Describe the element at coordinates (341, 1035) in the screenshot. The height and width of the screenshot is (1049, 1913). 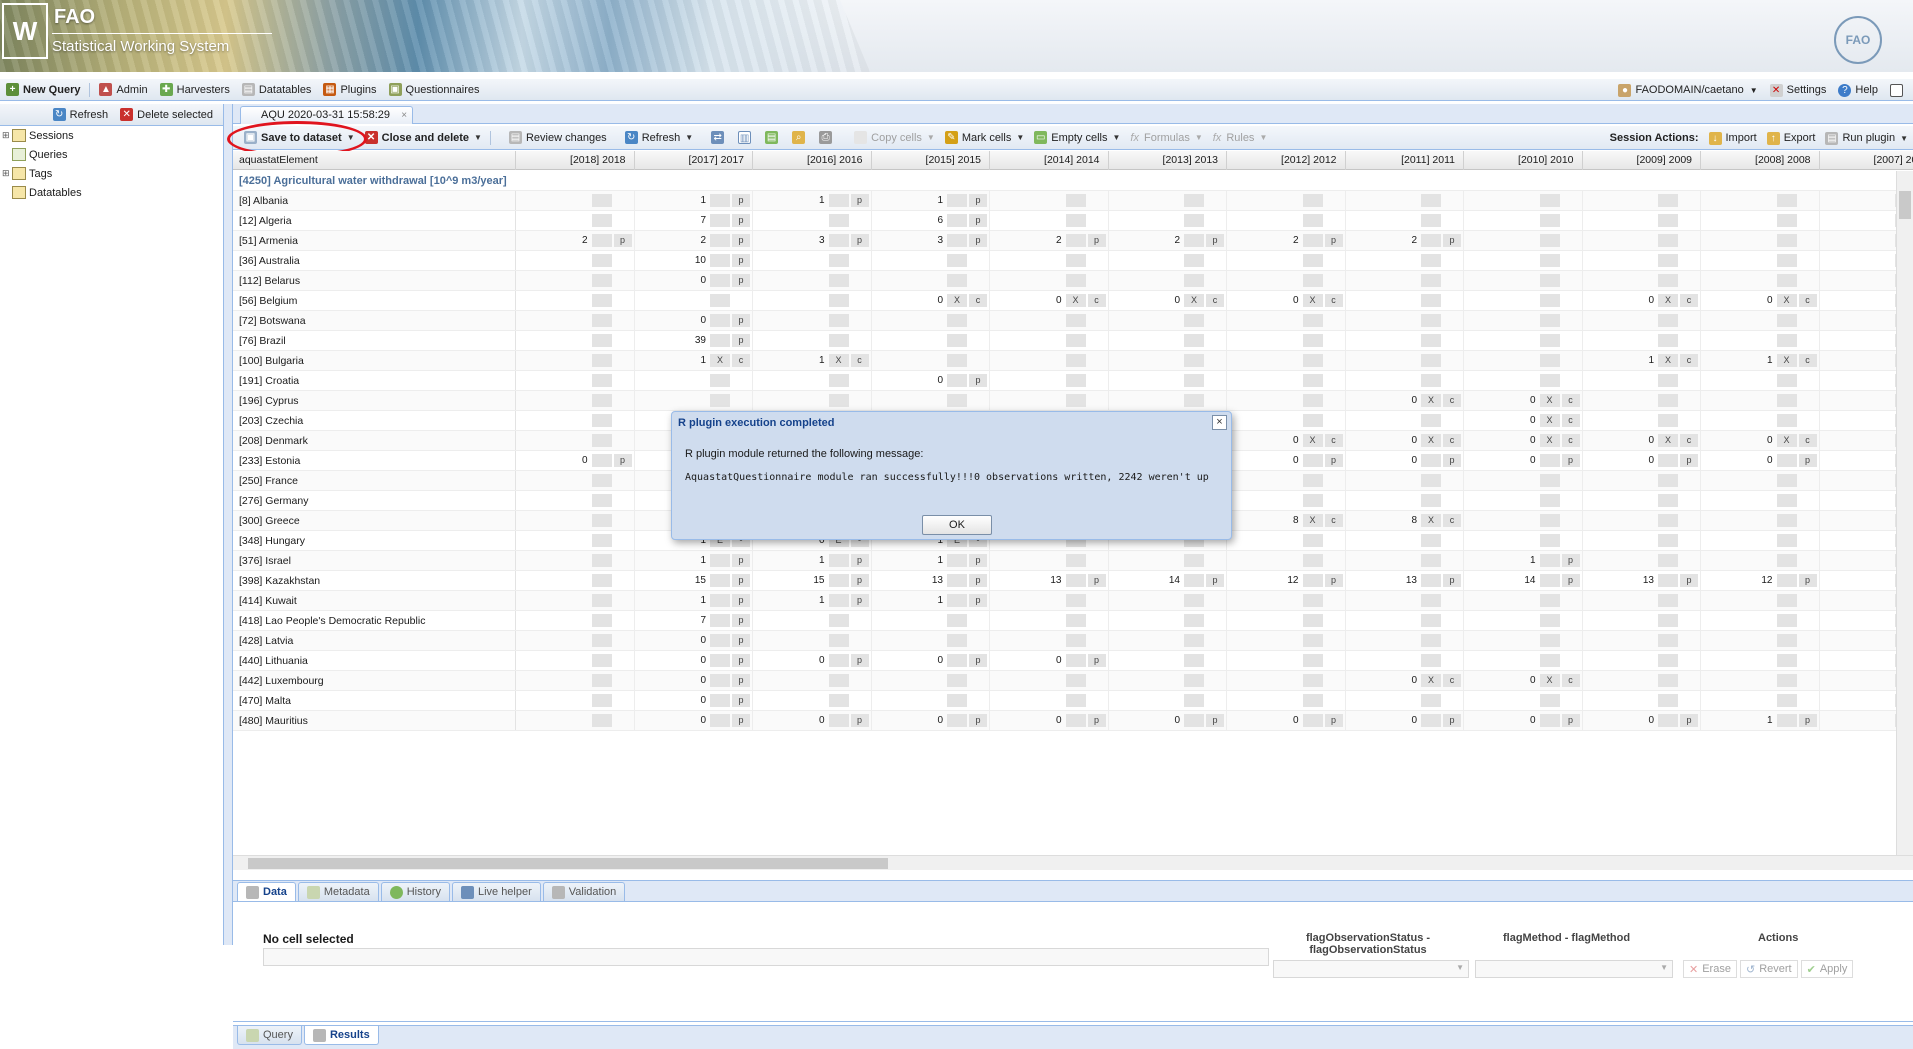
I see `tab-results: Results` at that location.